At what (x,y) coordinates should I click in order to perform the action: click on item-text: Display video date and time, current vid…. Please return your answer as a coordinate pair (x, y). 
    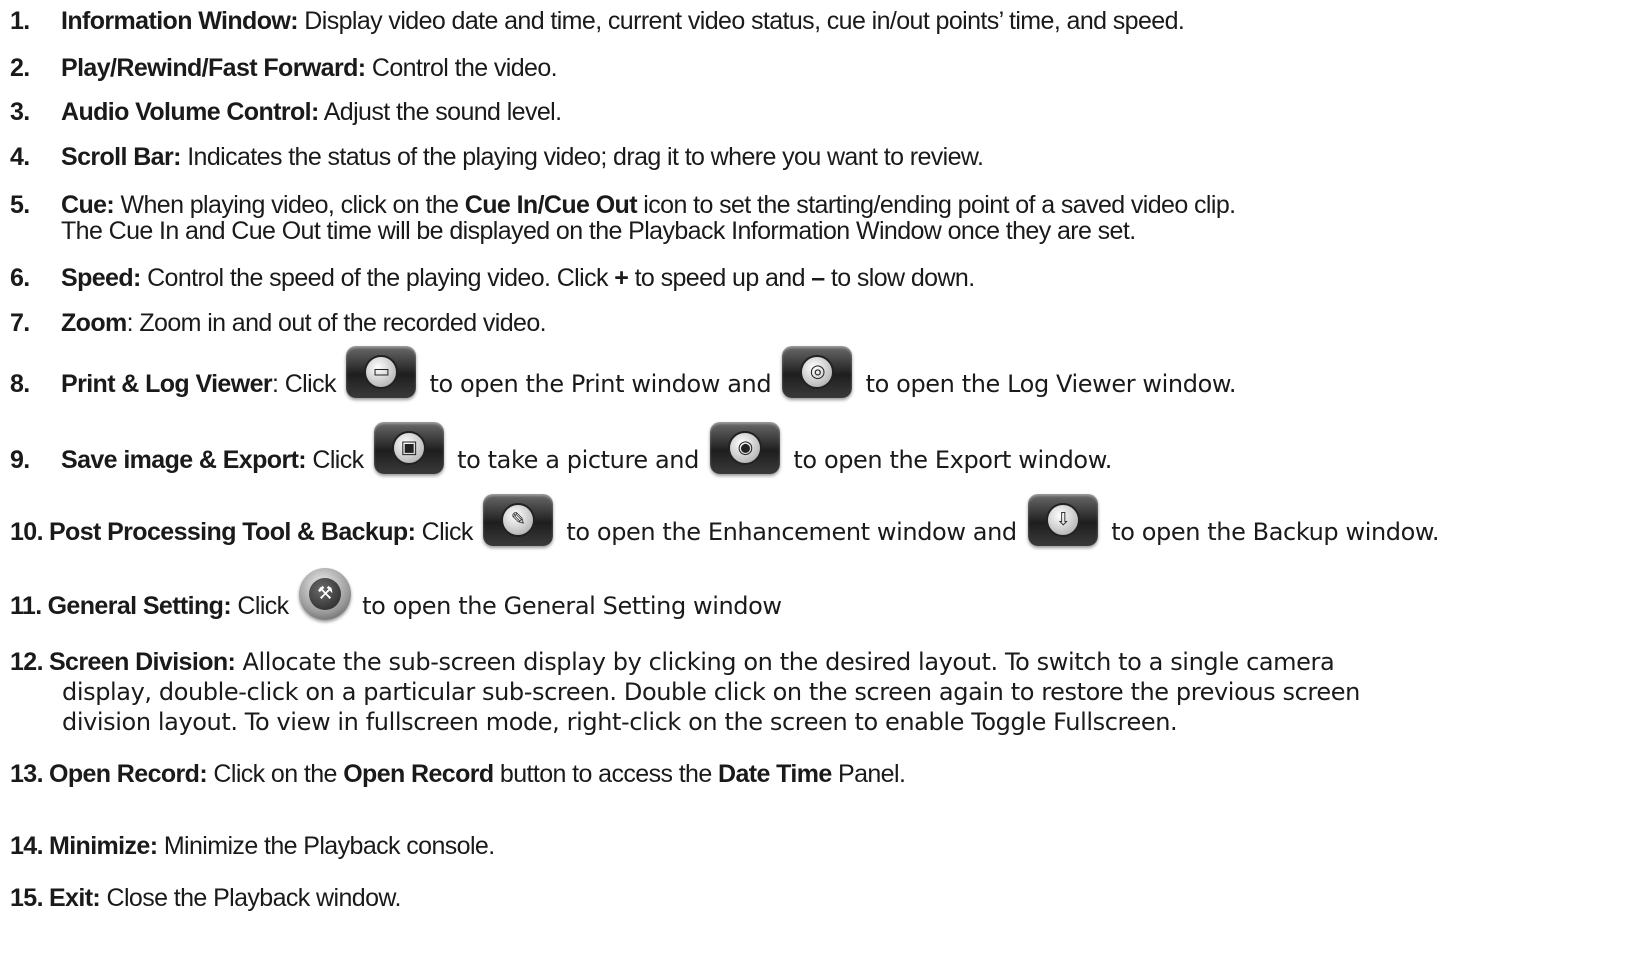
    Looking at the image, I should click on (741, 21).